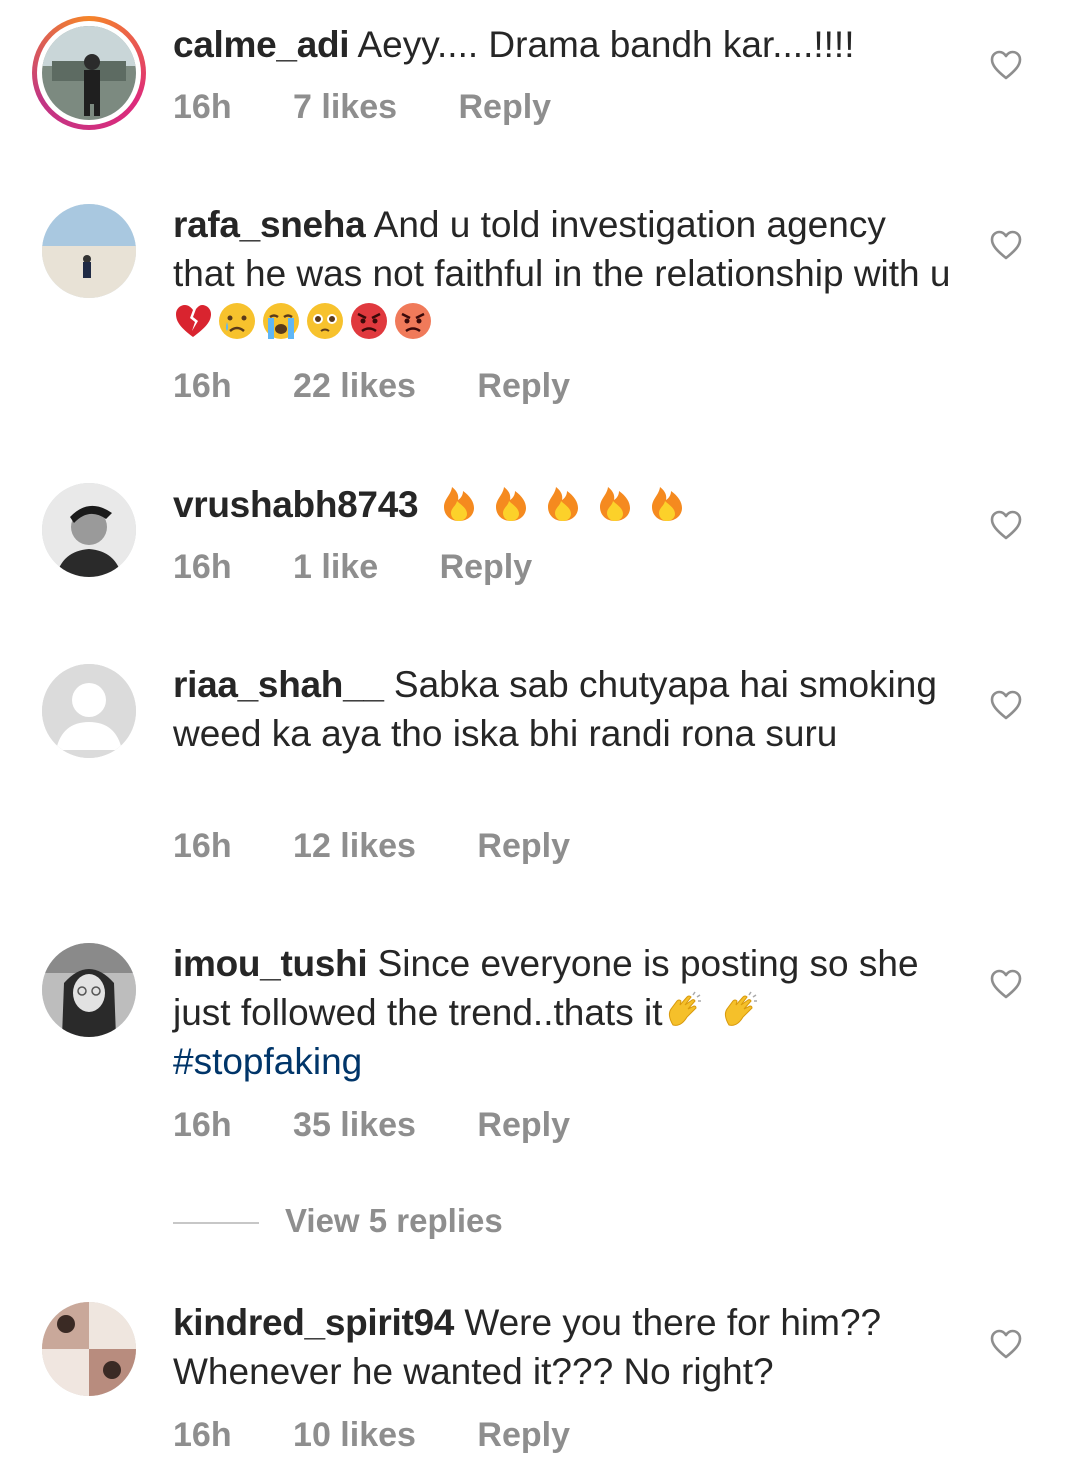 This screenshot has height=1483, width=1080. I want to click on pleading-face-emoji, so click(325, 321).